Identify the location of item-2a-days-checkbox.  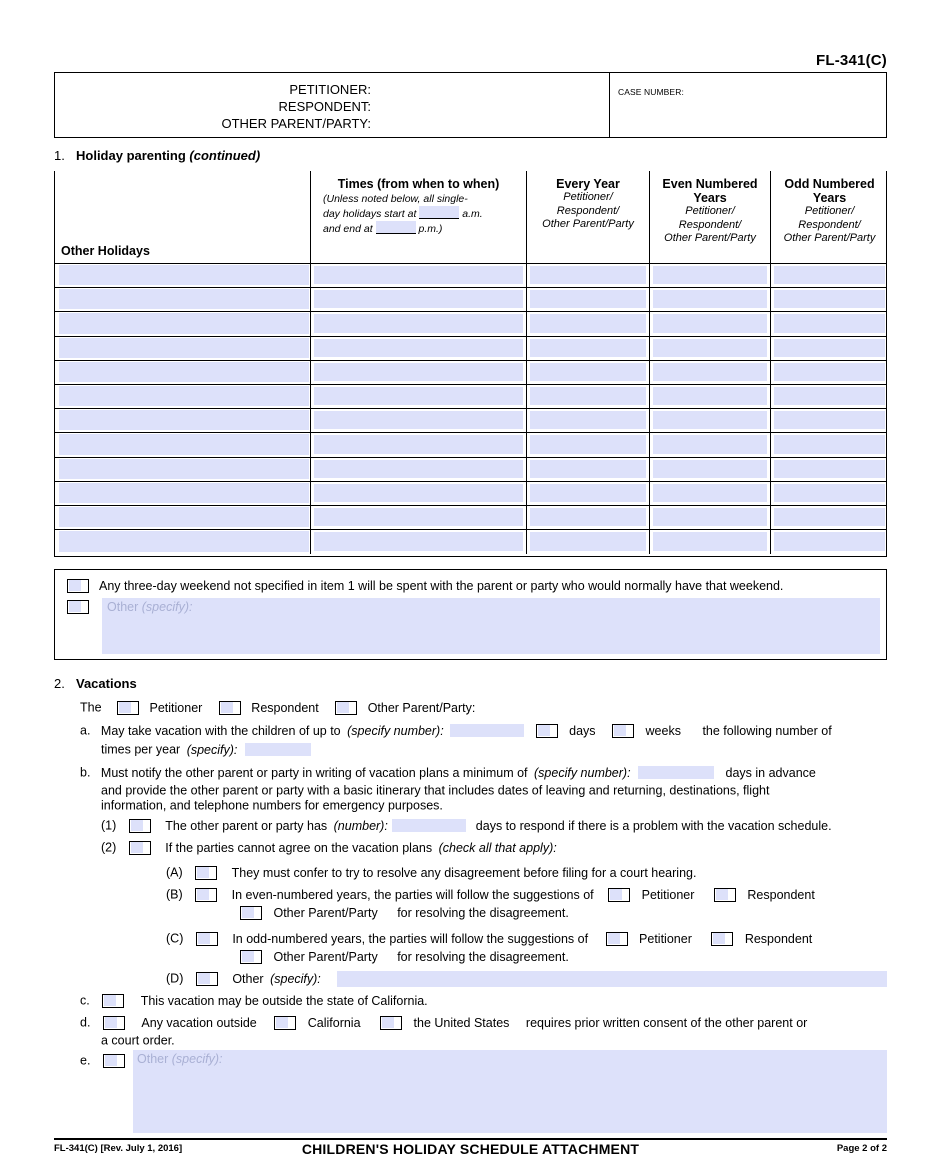
(546, 730).